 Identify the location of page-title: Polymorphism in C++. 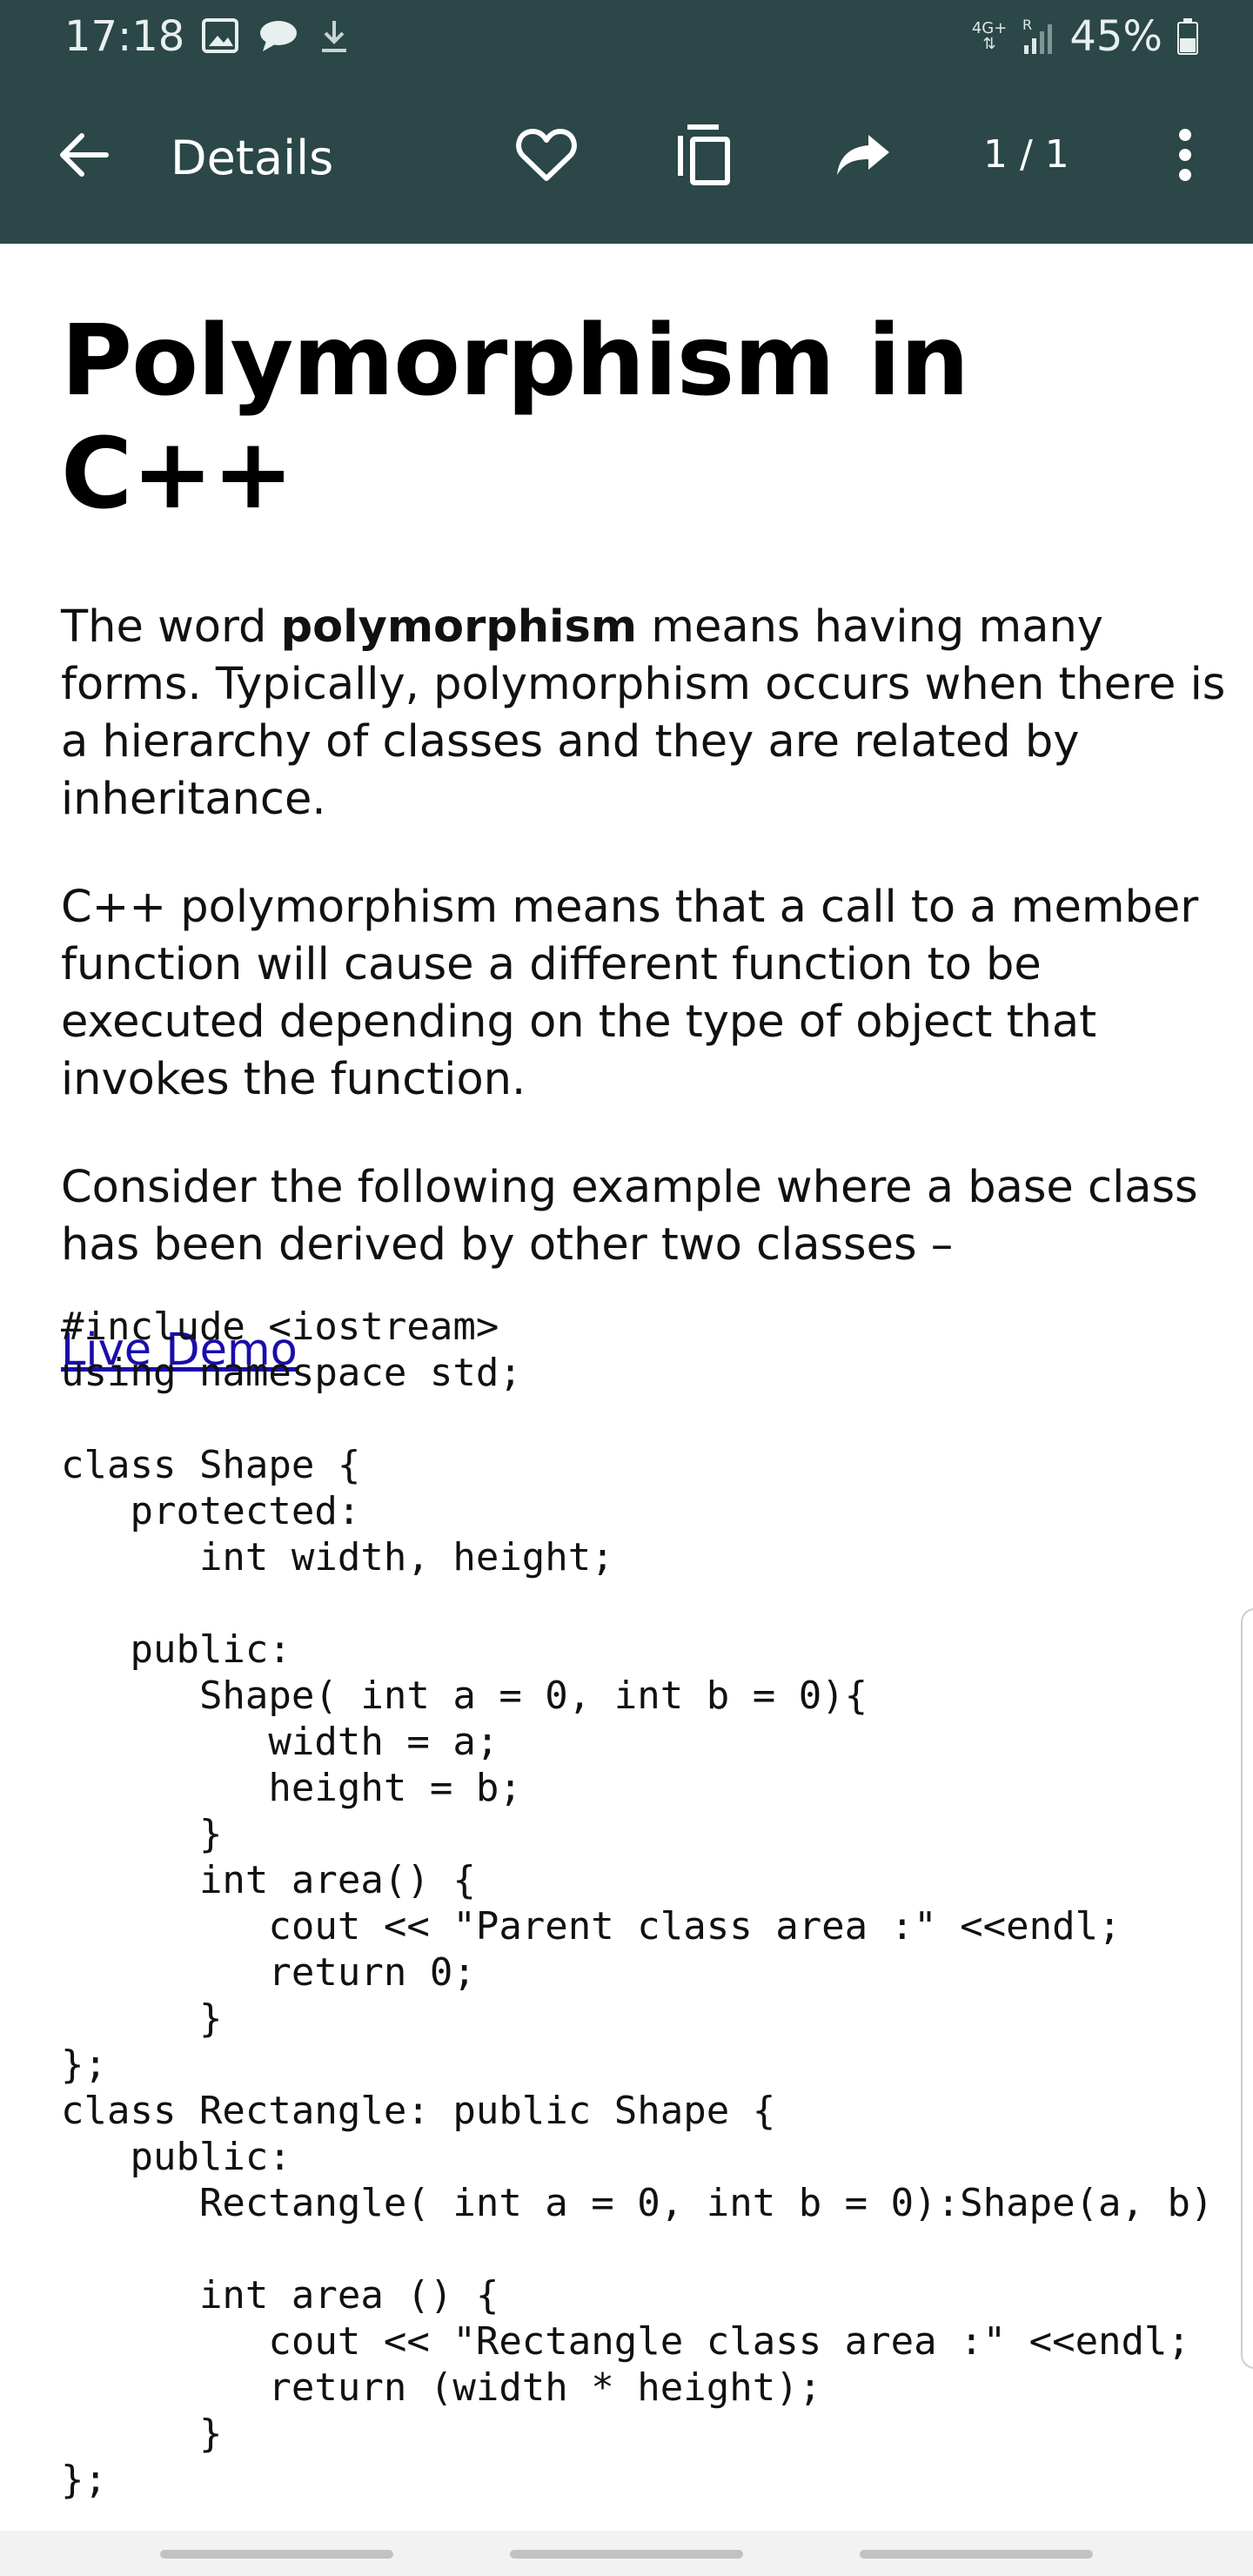
(515, 418).